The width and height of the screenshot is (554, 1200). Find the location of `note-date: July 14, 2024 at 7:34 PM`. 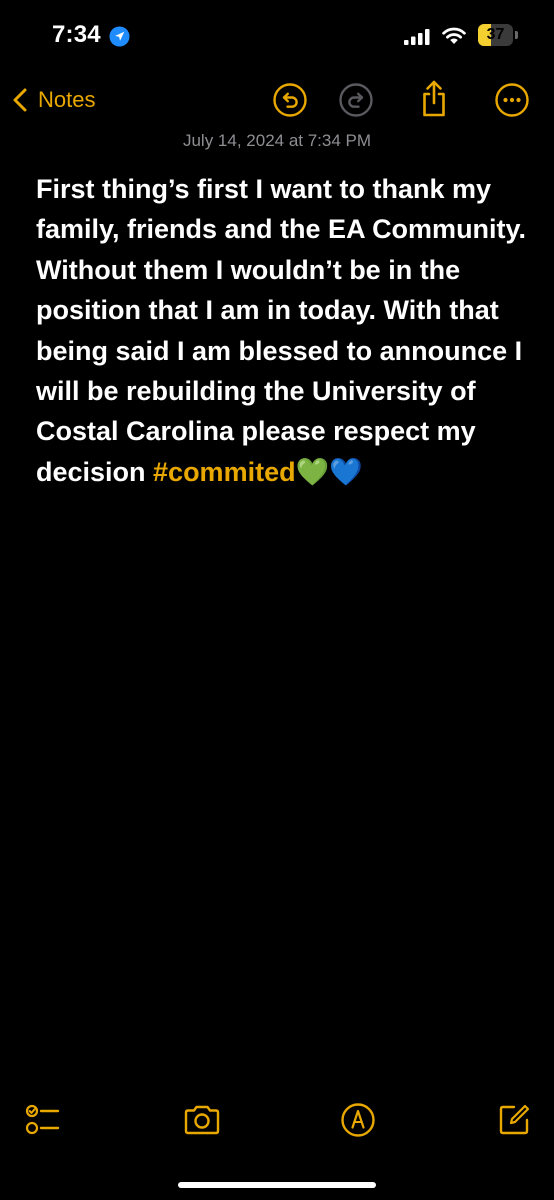

note-date: July 14, 2024 at 7:34 PM is located at coordinates (277, 140).